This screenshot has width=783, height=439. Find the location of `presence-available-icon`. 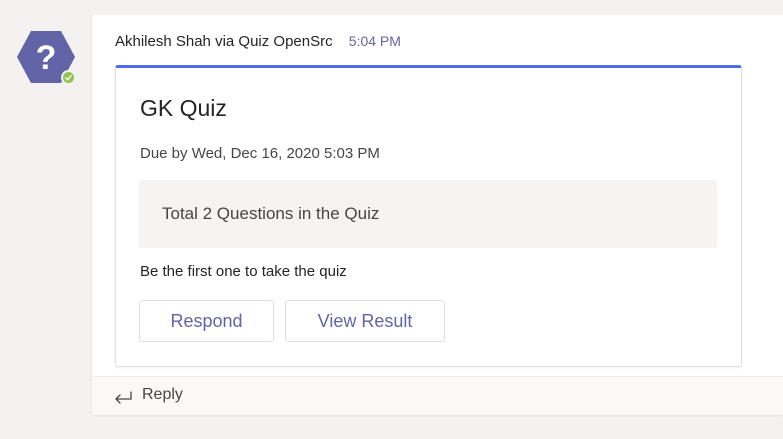

presence-available-icon is located at coordinates (68, 77).